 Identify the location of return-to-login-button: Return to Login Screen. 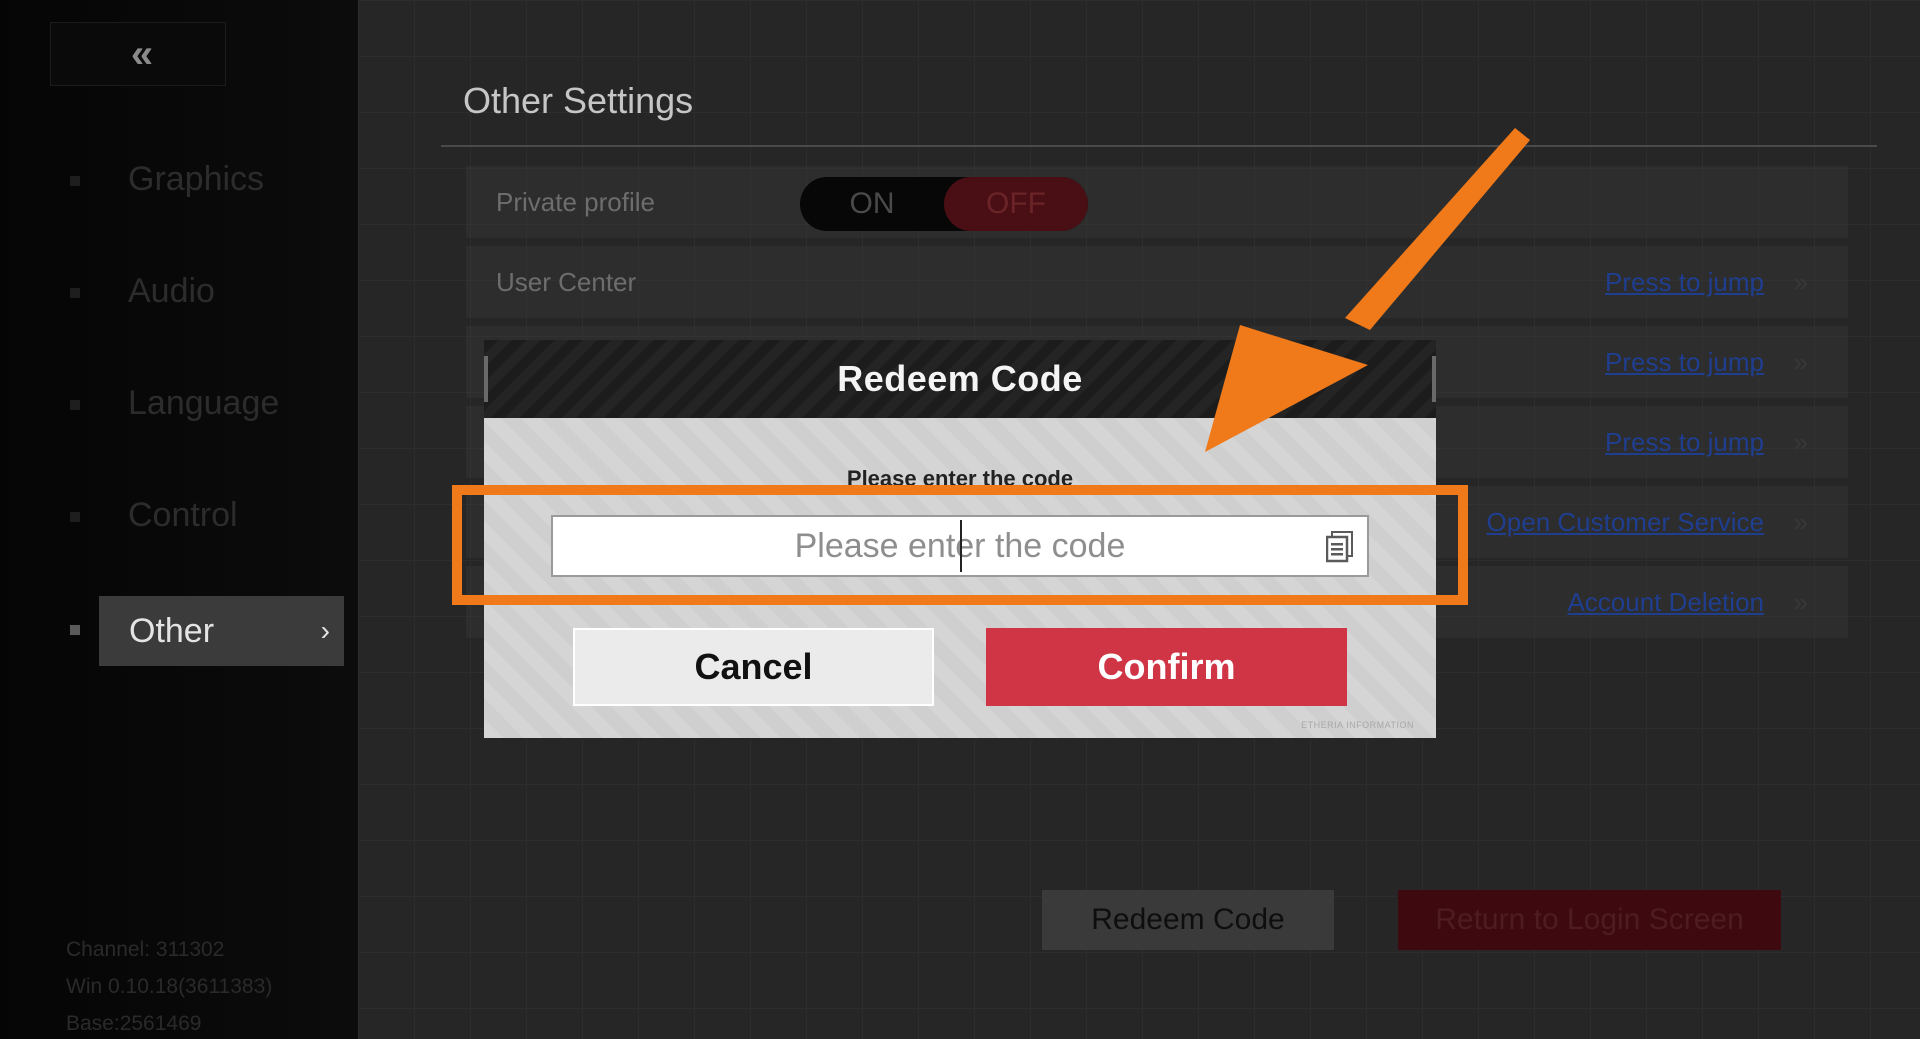
(1589, 920).